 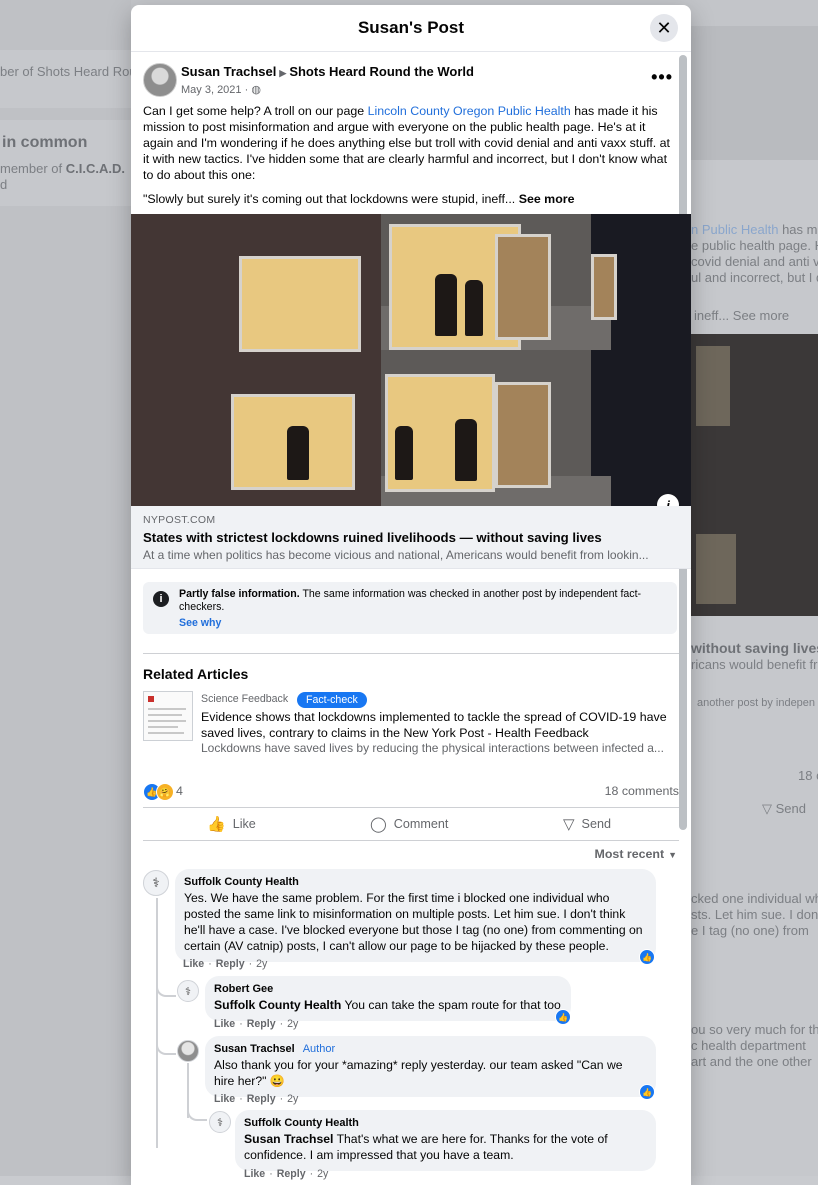 What do you see at coordinates (466, 450) in the screenshot?
I see `person-silhouette` at bounding box center [466, 450].